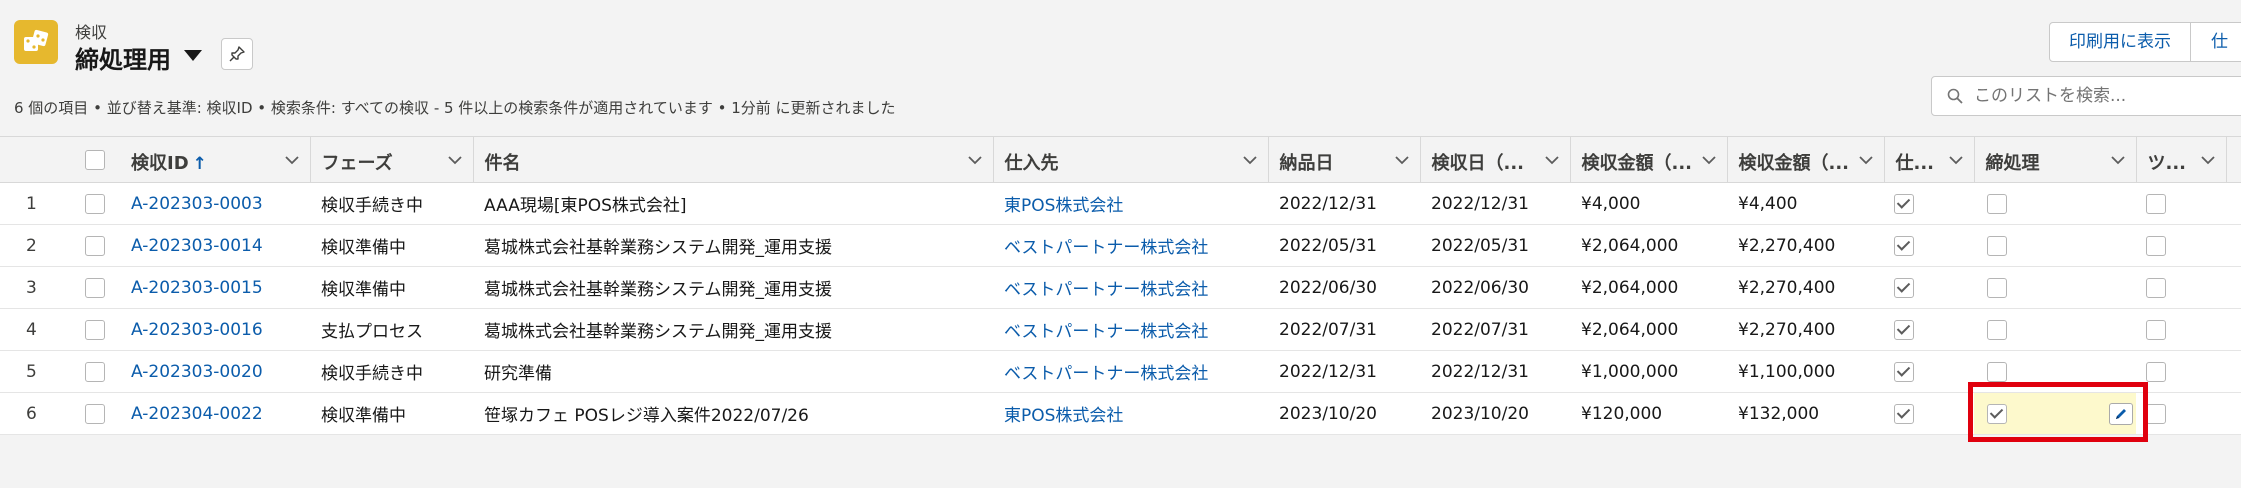 This screenshot has height=488, width=2241. What do you see at coordinates (215, 159) in the screenshot?
I see `column-header-id: 検収ID ↑` at bounding box center [215, 159].